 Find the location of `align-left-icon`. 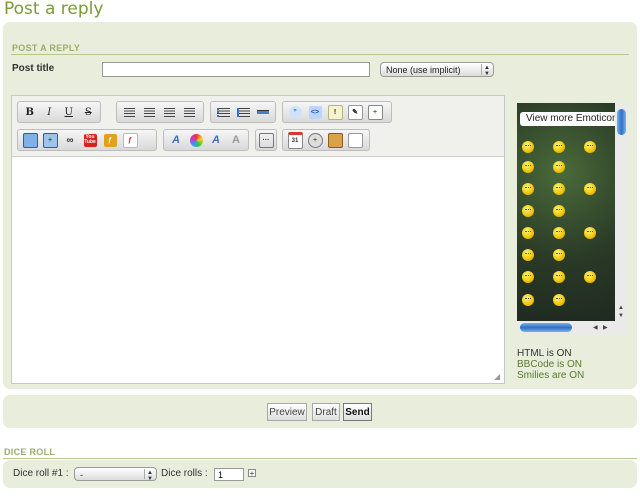

align-left-icon is located at coordinates (129, 112).